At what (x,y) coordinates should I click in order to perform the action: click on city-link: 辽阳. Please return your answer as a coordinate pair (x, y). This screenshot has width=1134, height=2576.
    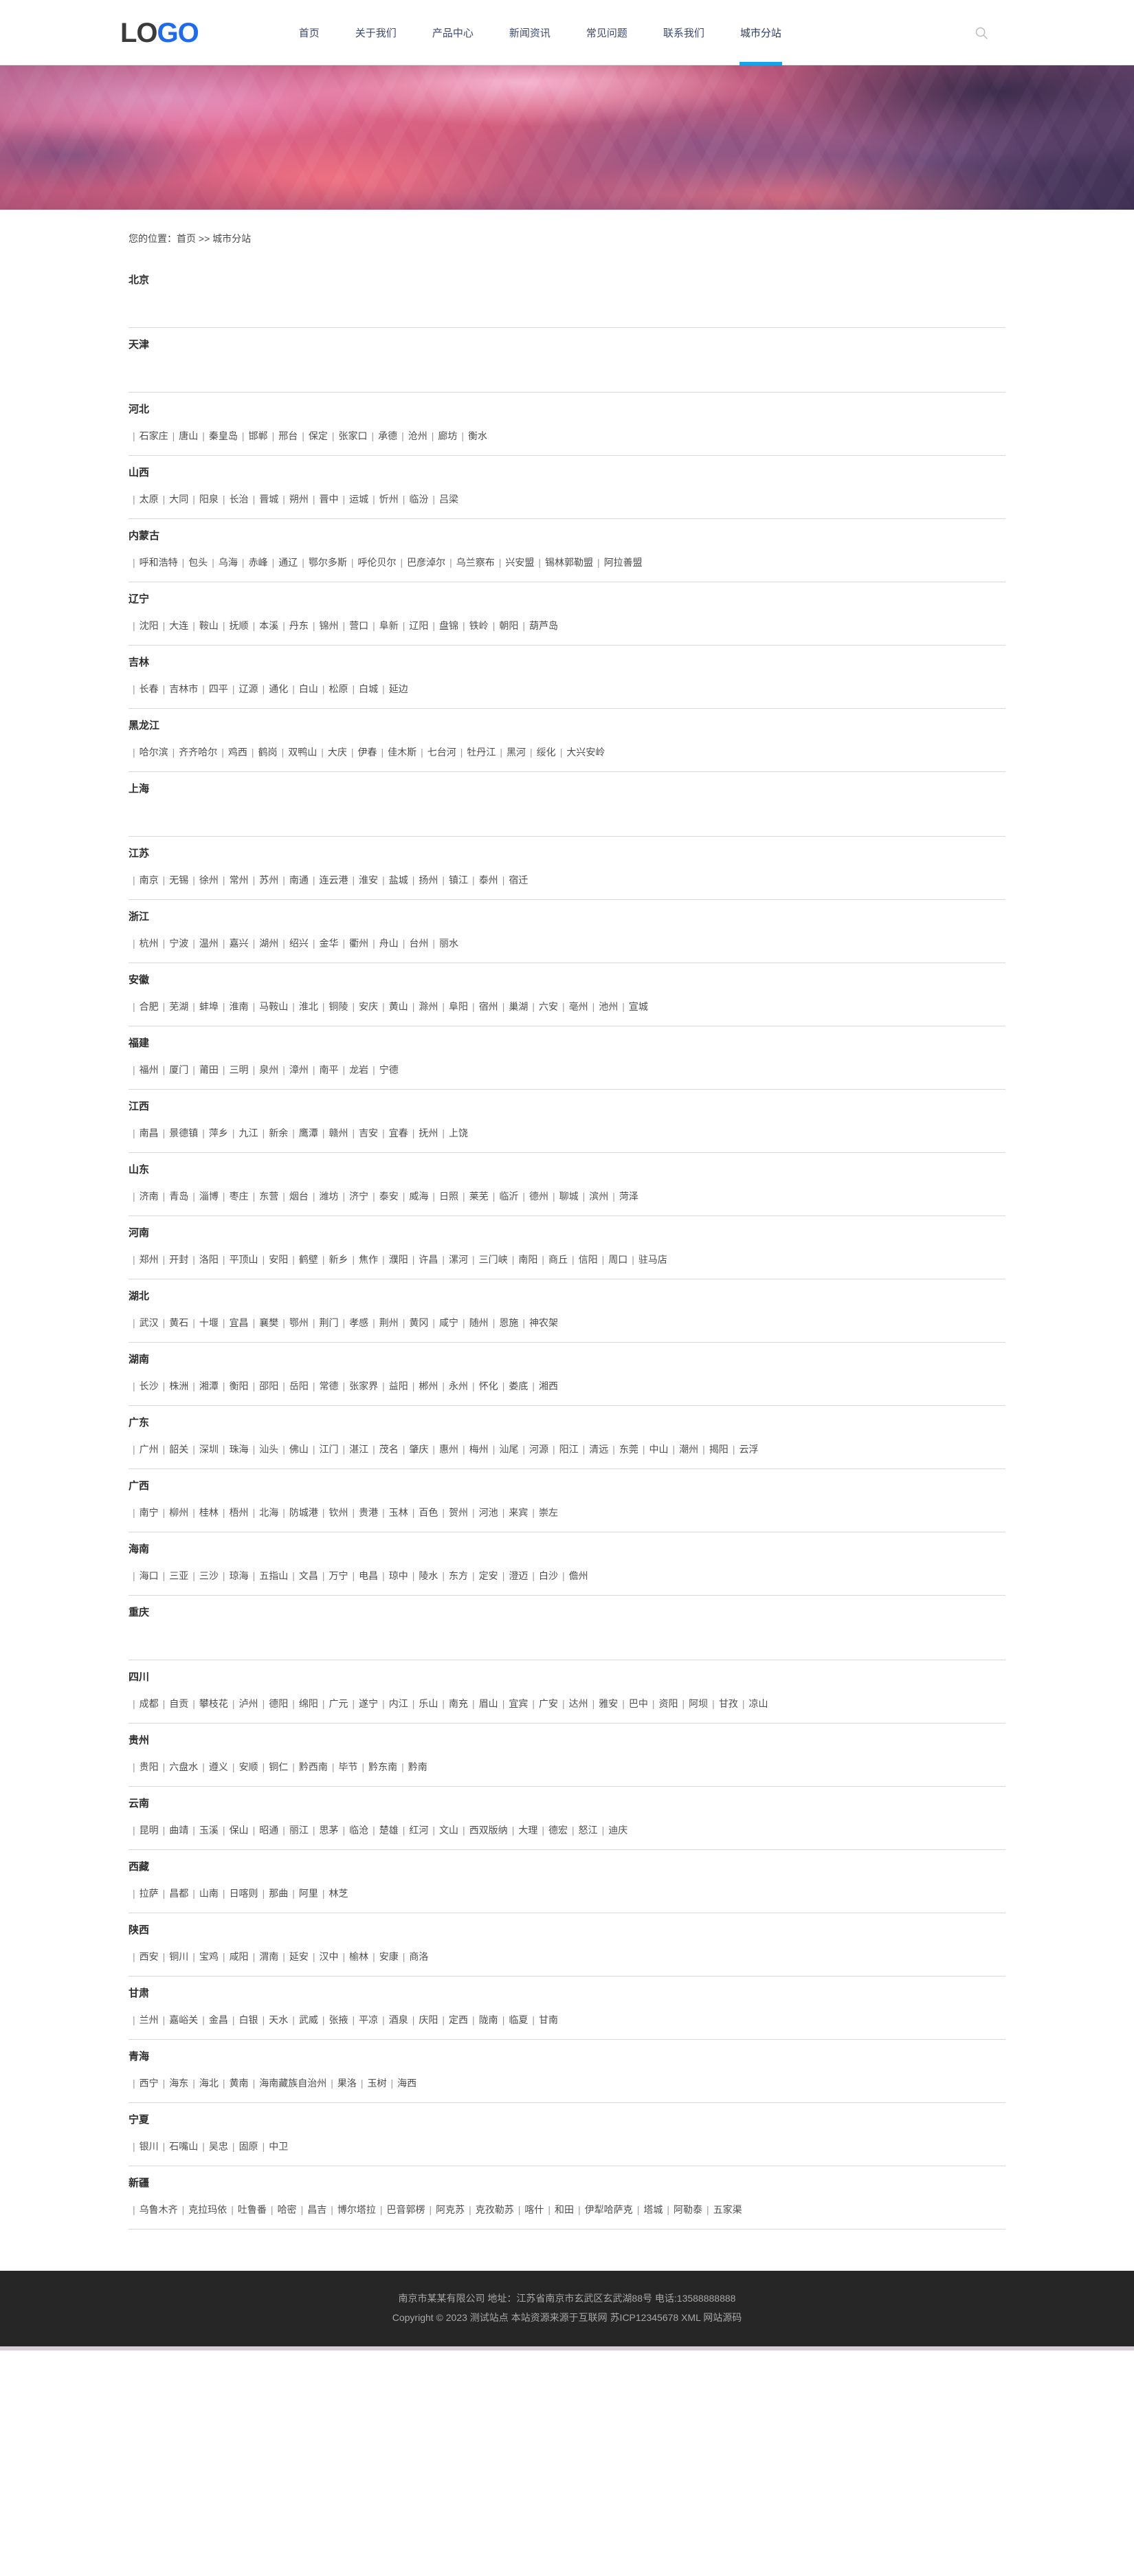
    Looking at the image, I should click on (418, 625).